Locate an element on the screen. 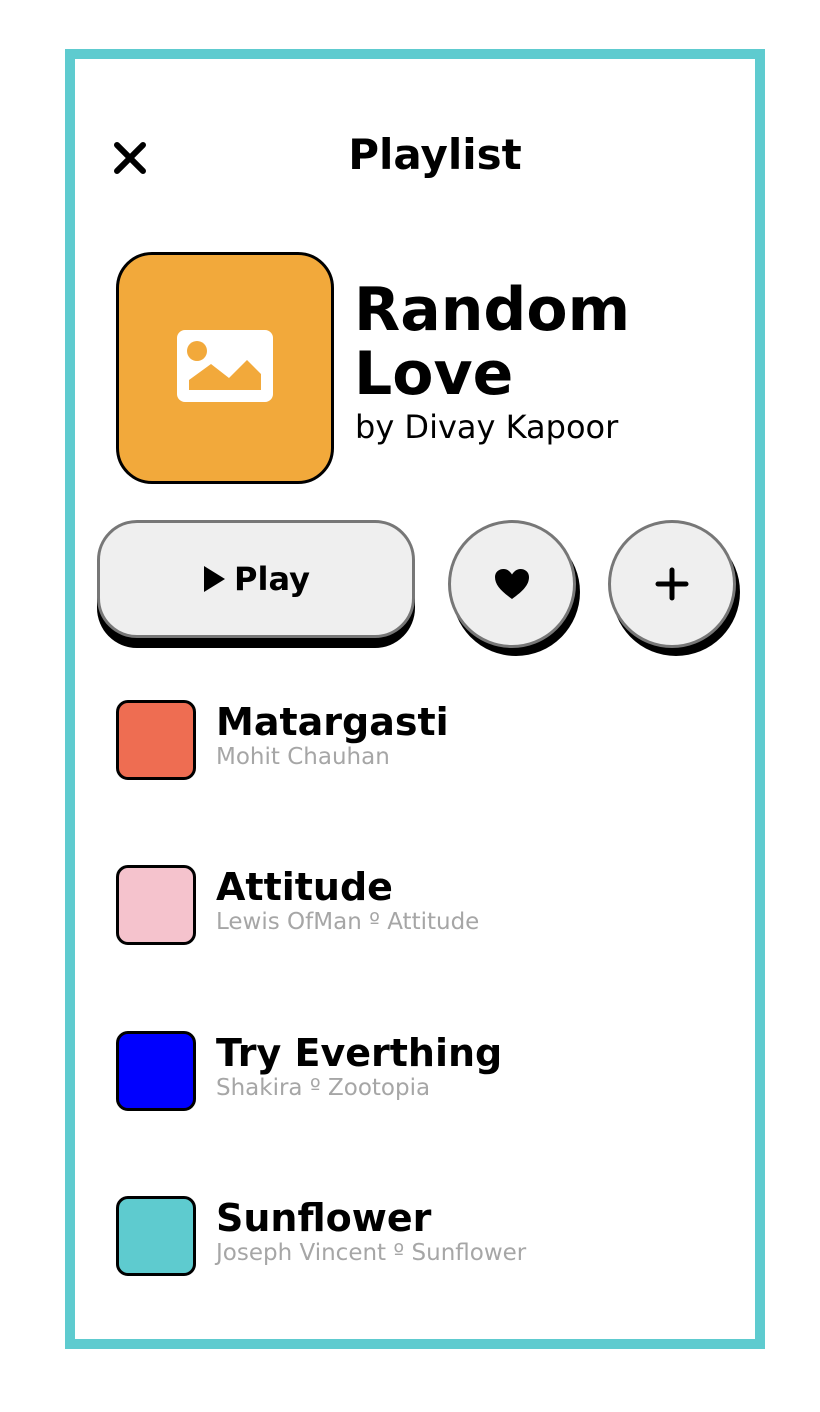 The height and width of the screenshot is (1412, 820). song-title: Sunflower is located at coordinates (324, 1218).